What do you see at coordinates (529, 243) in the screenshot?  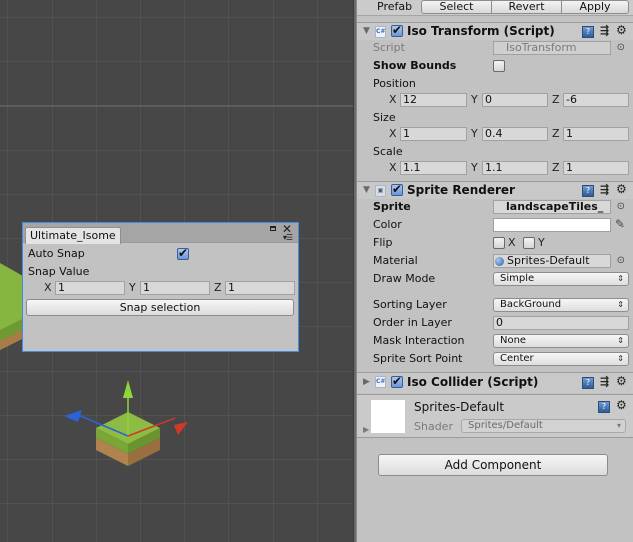 I see `flip-y-checkbox` at bounding box center [529, 243].